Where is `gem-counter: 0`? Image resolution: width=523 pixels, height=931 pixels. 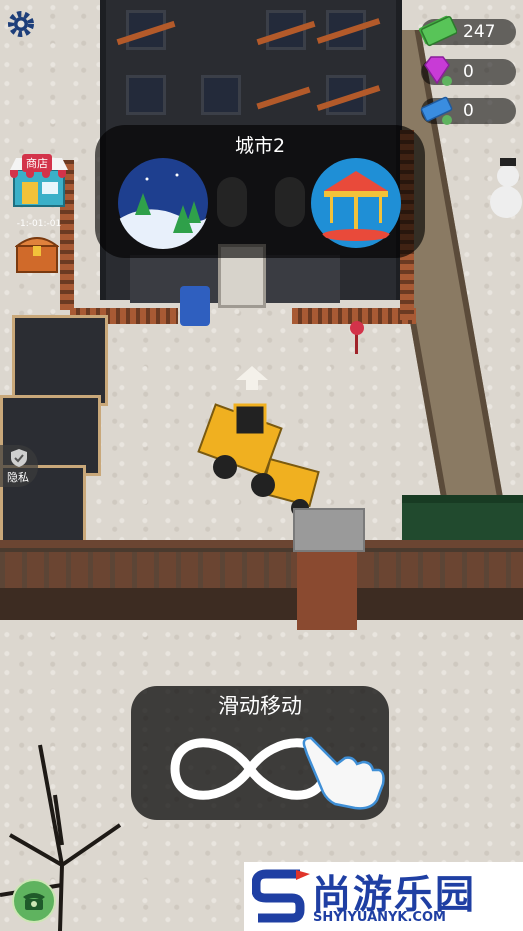
gem-counter: 0 is located at coordinates (468, 71).